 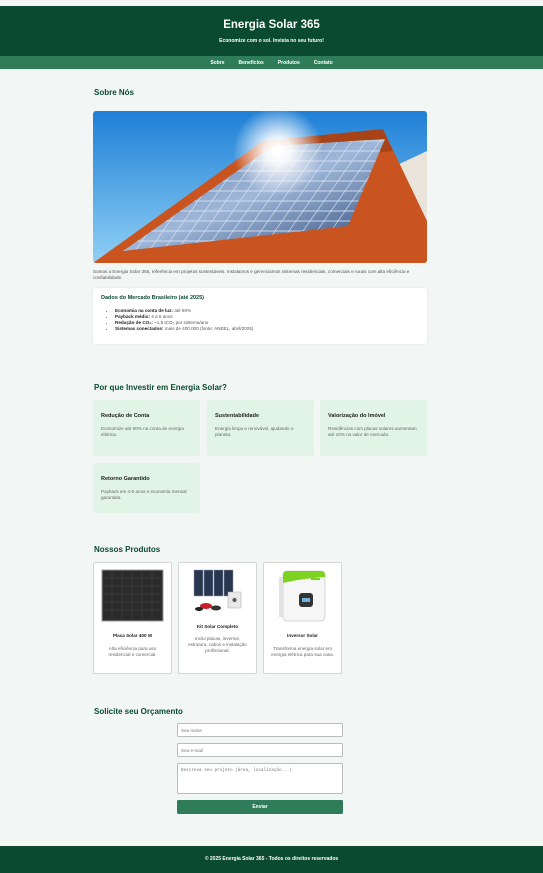 What do you see at coordinates (260, 807) in the screenshot?
I see `submit-button: Enviar` at bounding box center [260, 807].